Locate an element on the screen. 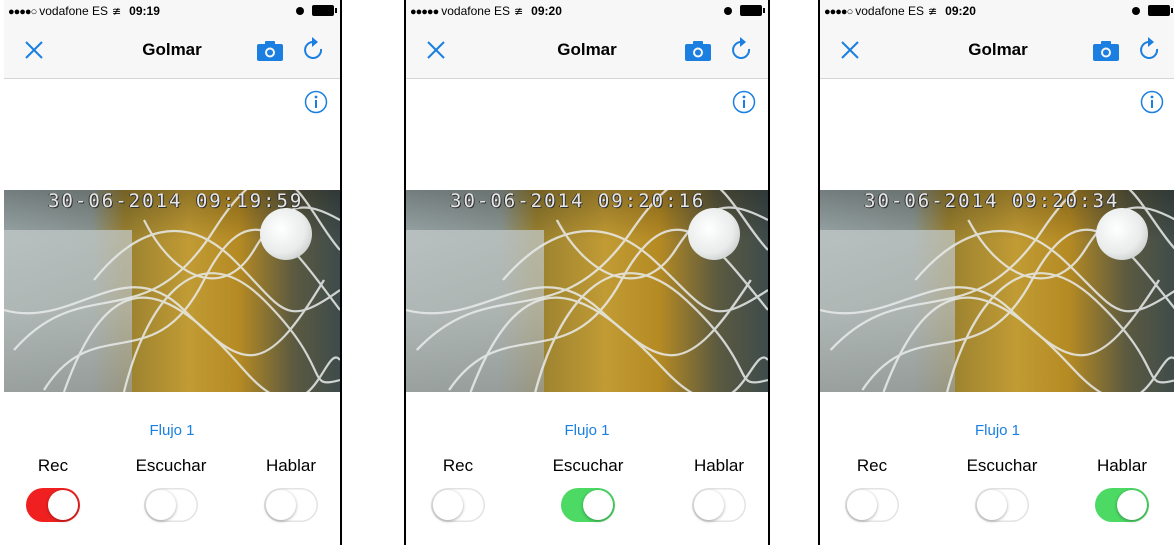  status-bar: ●●●●○ vodafone ES ≇ 09:19 is located at coordinates (172, 11).